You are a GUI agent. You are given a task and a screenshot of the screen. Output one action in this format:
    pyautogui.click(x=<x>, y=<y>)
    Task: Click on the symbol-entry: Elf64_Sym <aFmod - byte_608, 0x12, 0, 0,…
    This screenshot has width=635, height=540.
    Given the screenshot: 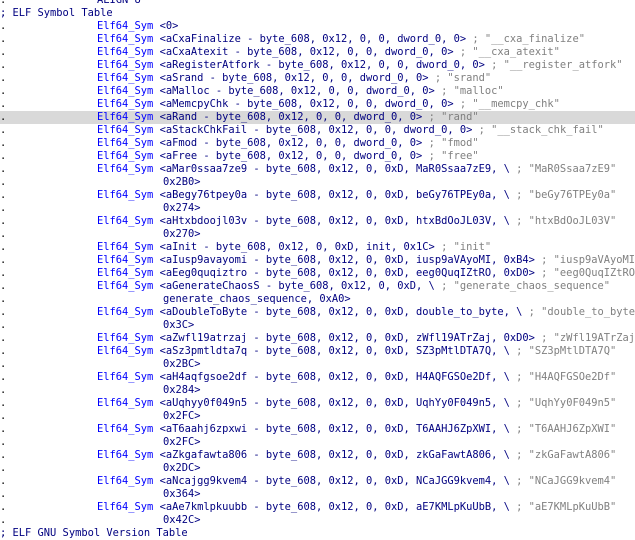 What is the action you would take?
    pyautogui.click(x=288, y=143)
    